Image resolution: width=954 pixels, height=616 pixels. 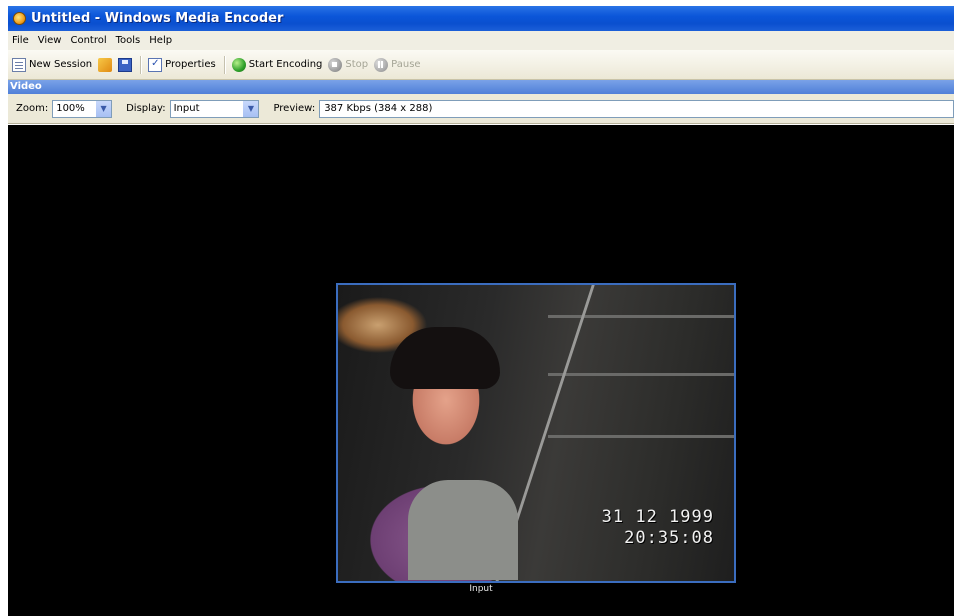 What do you see at coordinates (128, 40) in the screenshot?
I see `menu-tools: Tools` at bounding box center [128, 40].